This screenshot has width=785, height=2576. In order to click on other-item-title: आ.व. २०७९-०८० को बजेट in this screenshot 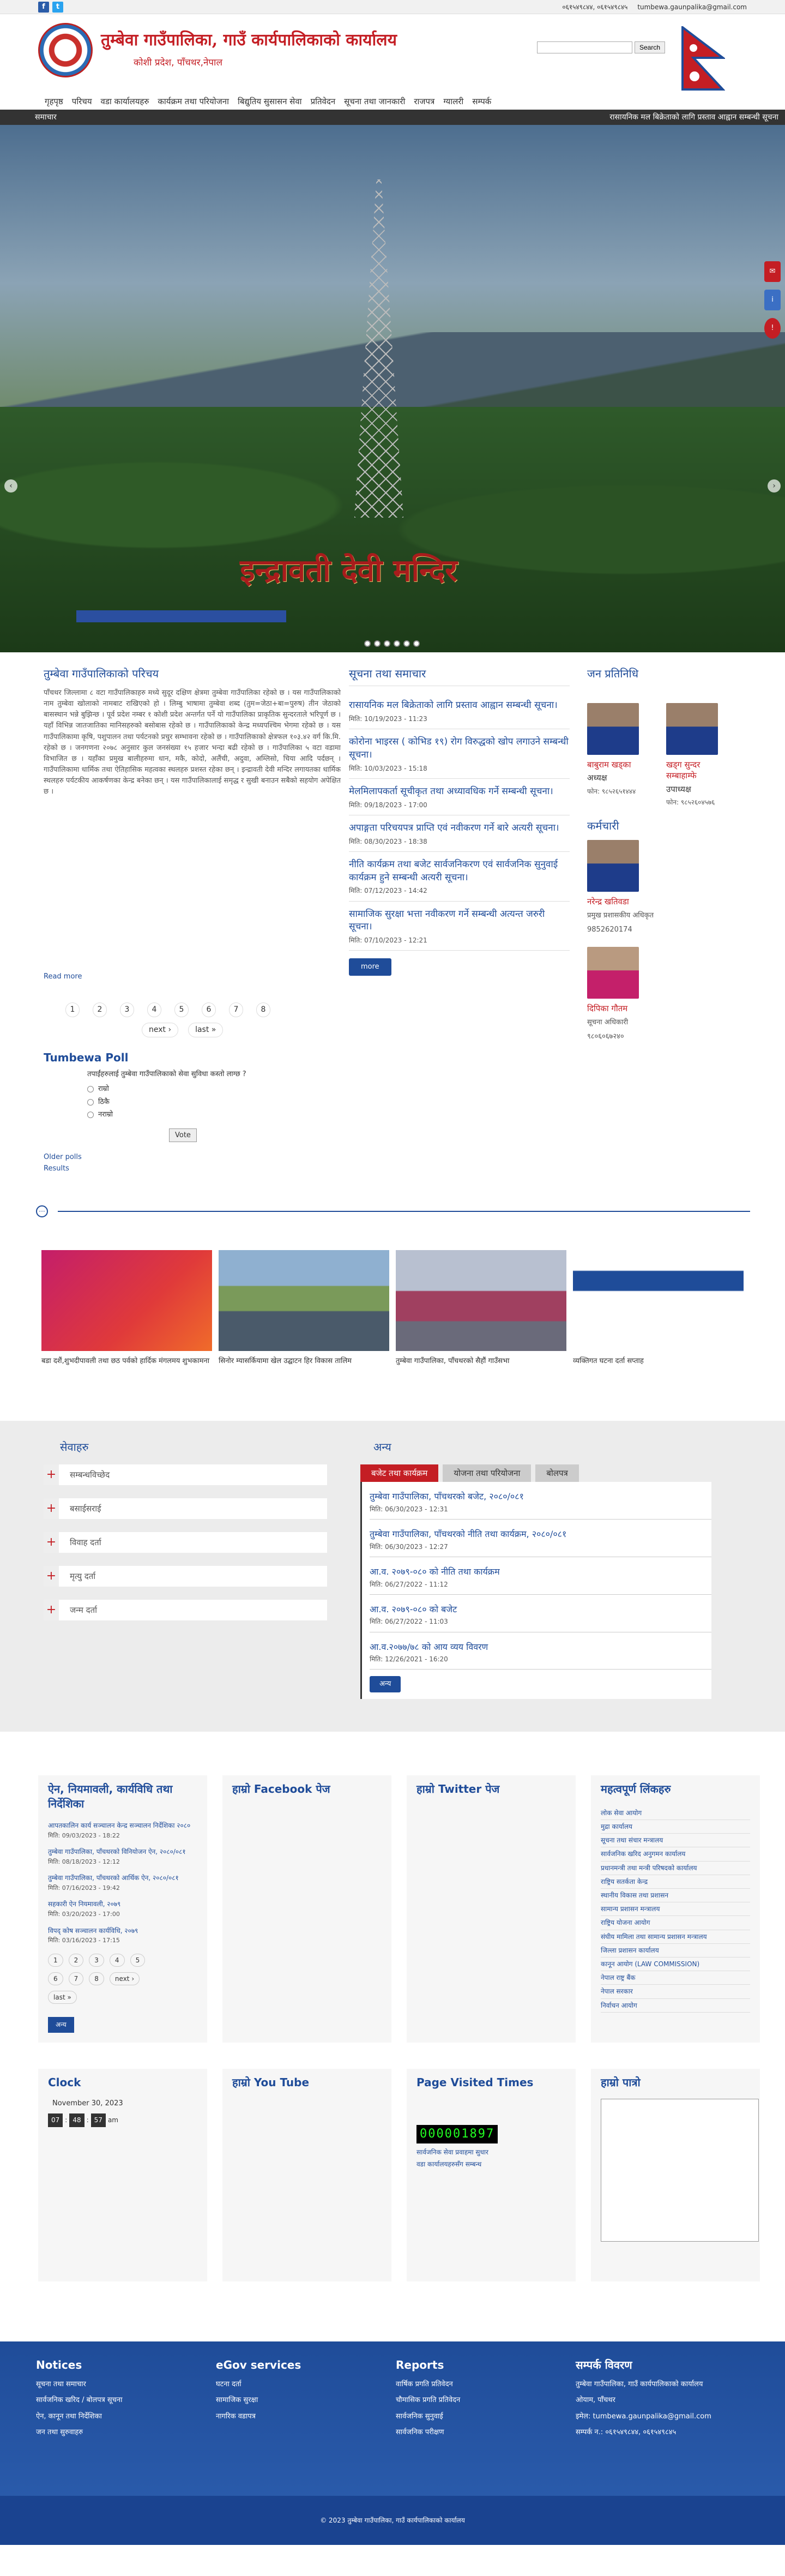, I will do `click(540, 1610)`.